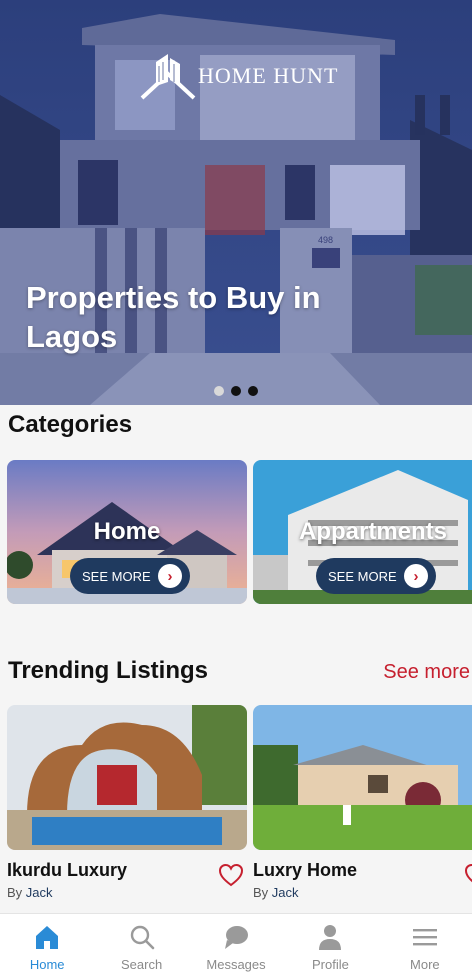  I want to click on listing-title: Luxry Home, so click(305, 870).